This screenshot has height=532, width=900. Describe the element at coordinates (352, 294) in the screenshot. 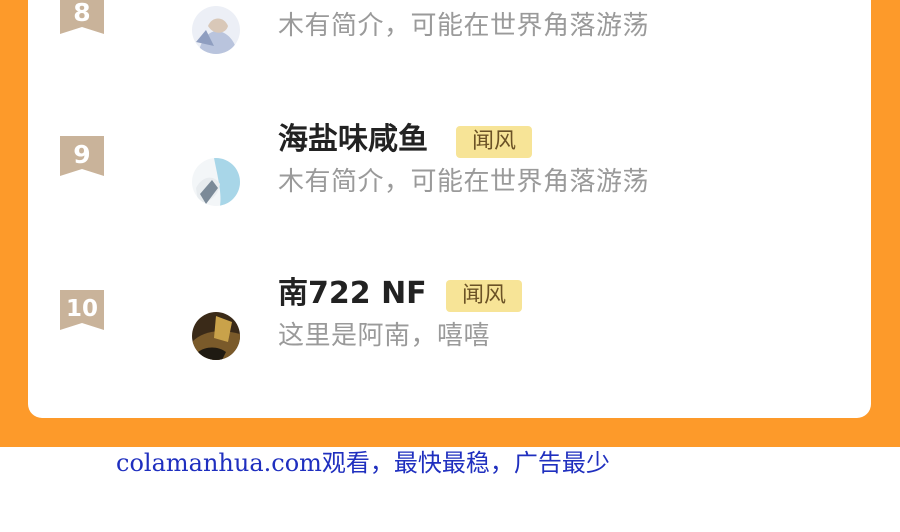

I see `user-name: 南722 NF` at that location.